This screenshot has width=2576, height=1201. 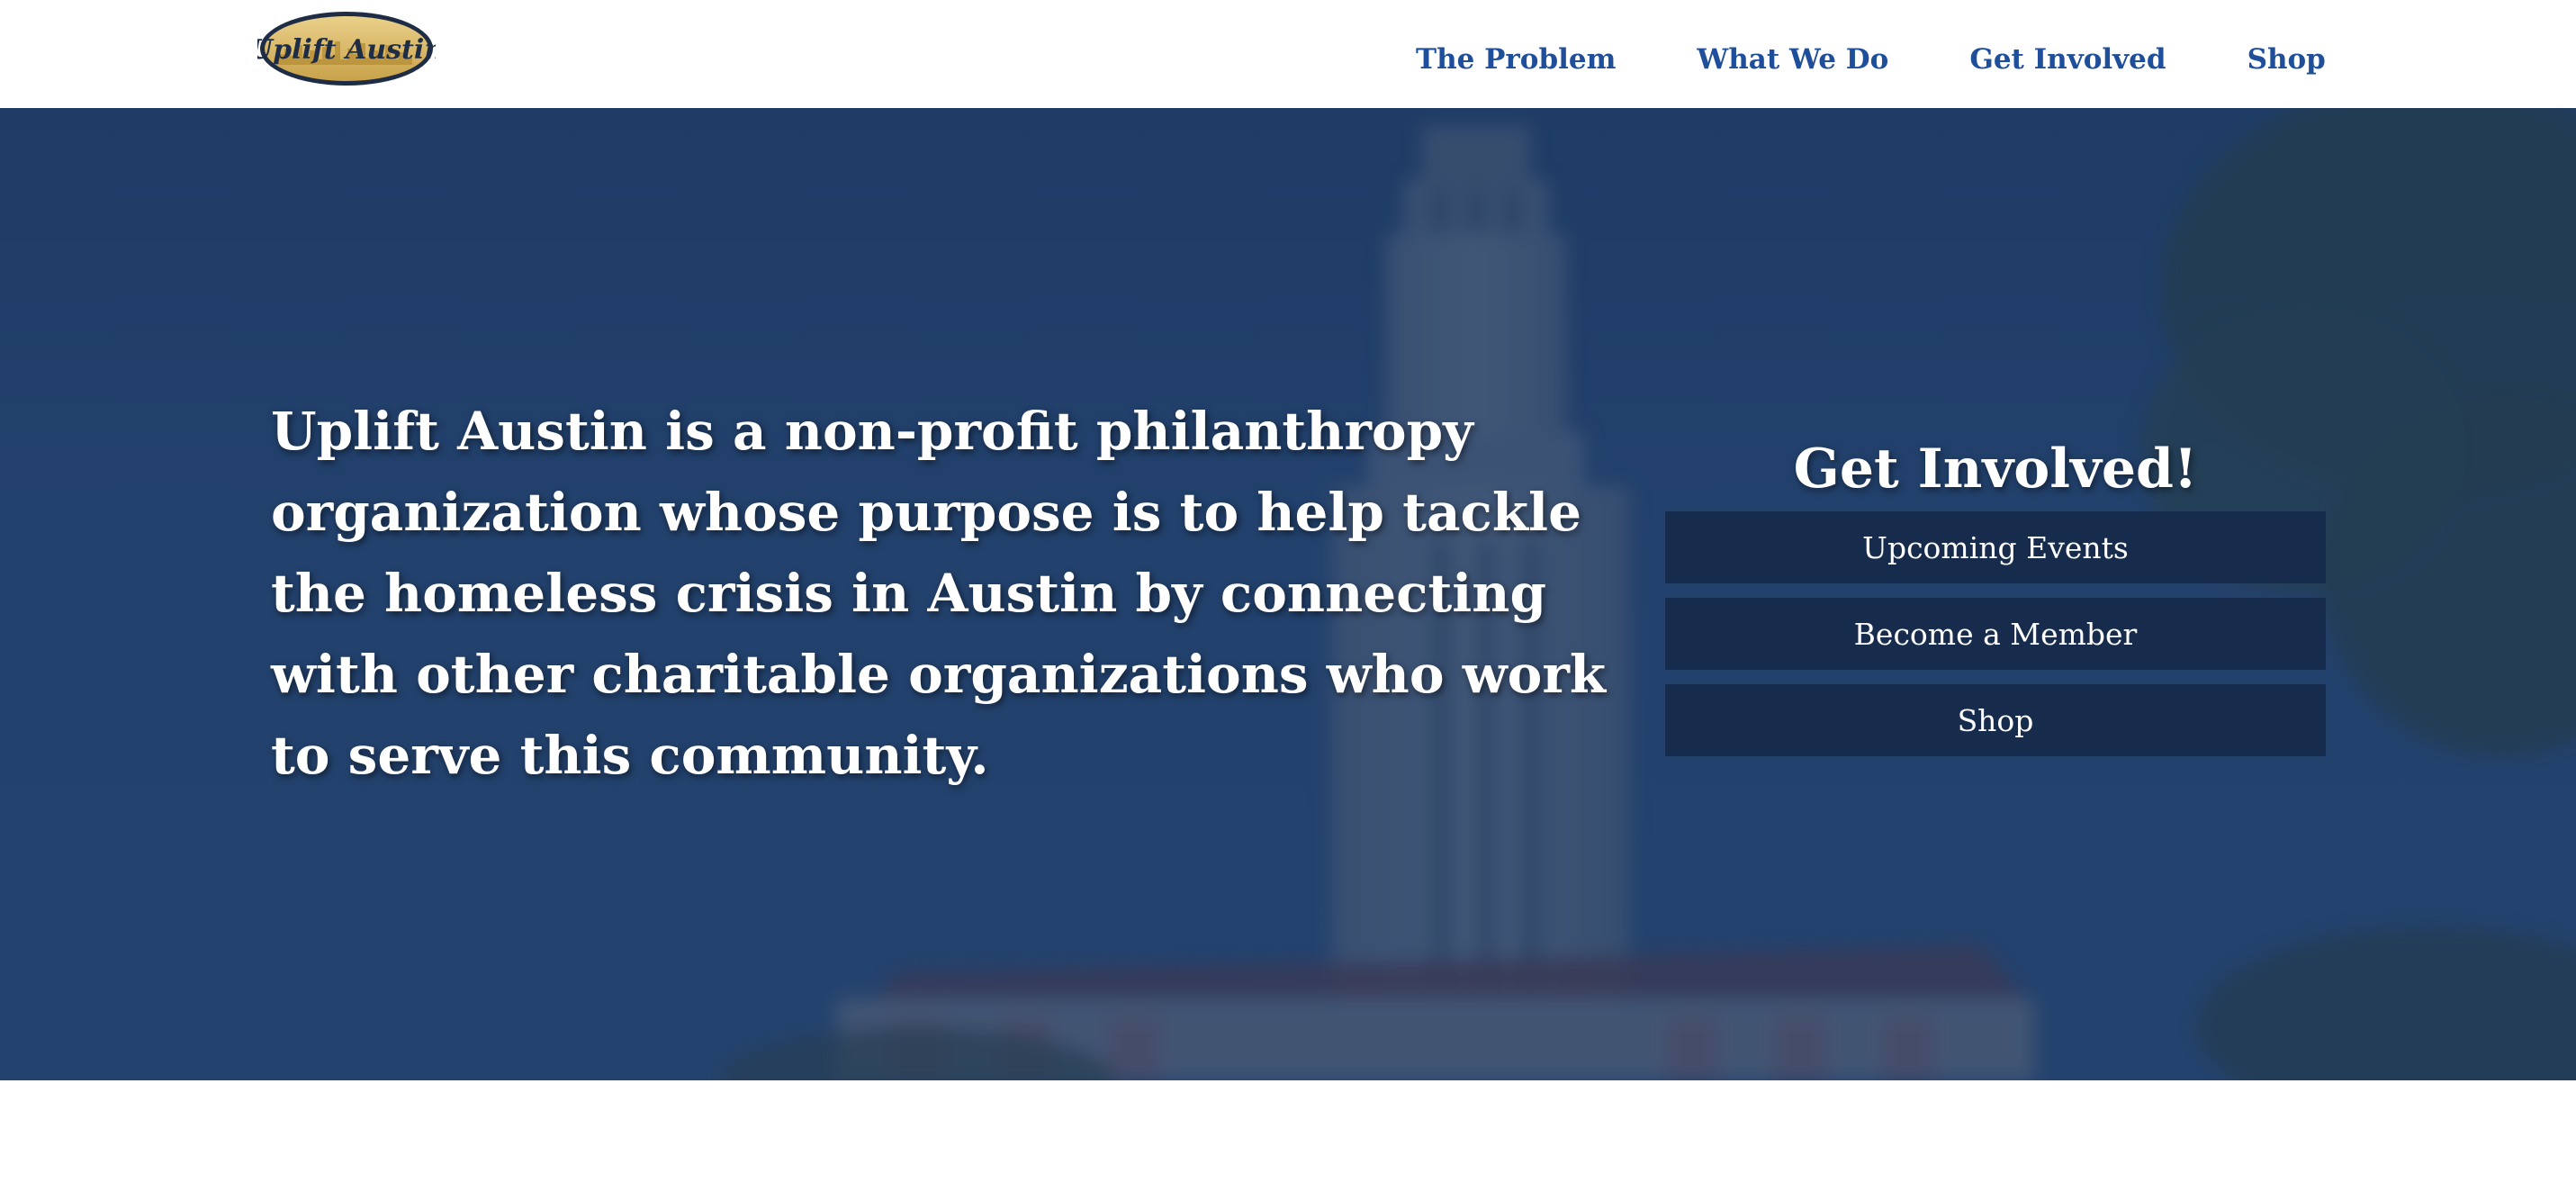 What do you see at coordinates (2067, 59) in the screenshot?
I see `nav-link-get-involved: Get Involved` at bounding box center [2067, 59].